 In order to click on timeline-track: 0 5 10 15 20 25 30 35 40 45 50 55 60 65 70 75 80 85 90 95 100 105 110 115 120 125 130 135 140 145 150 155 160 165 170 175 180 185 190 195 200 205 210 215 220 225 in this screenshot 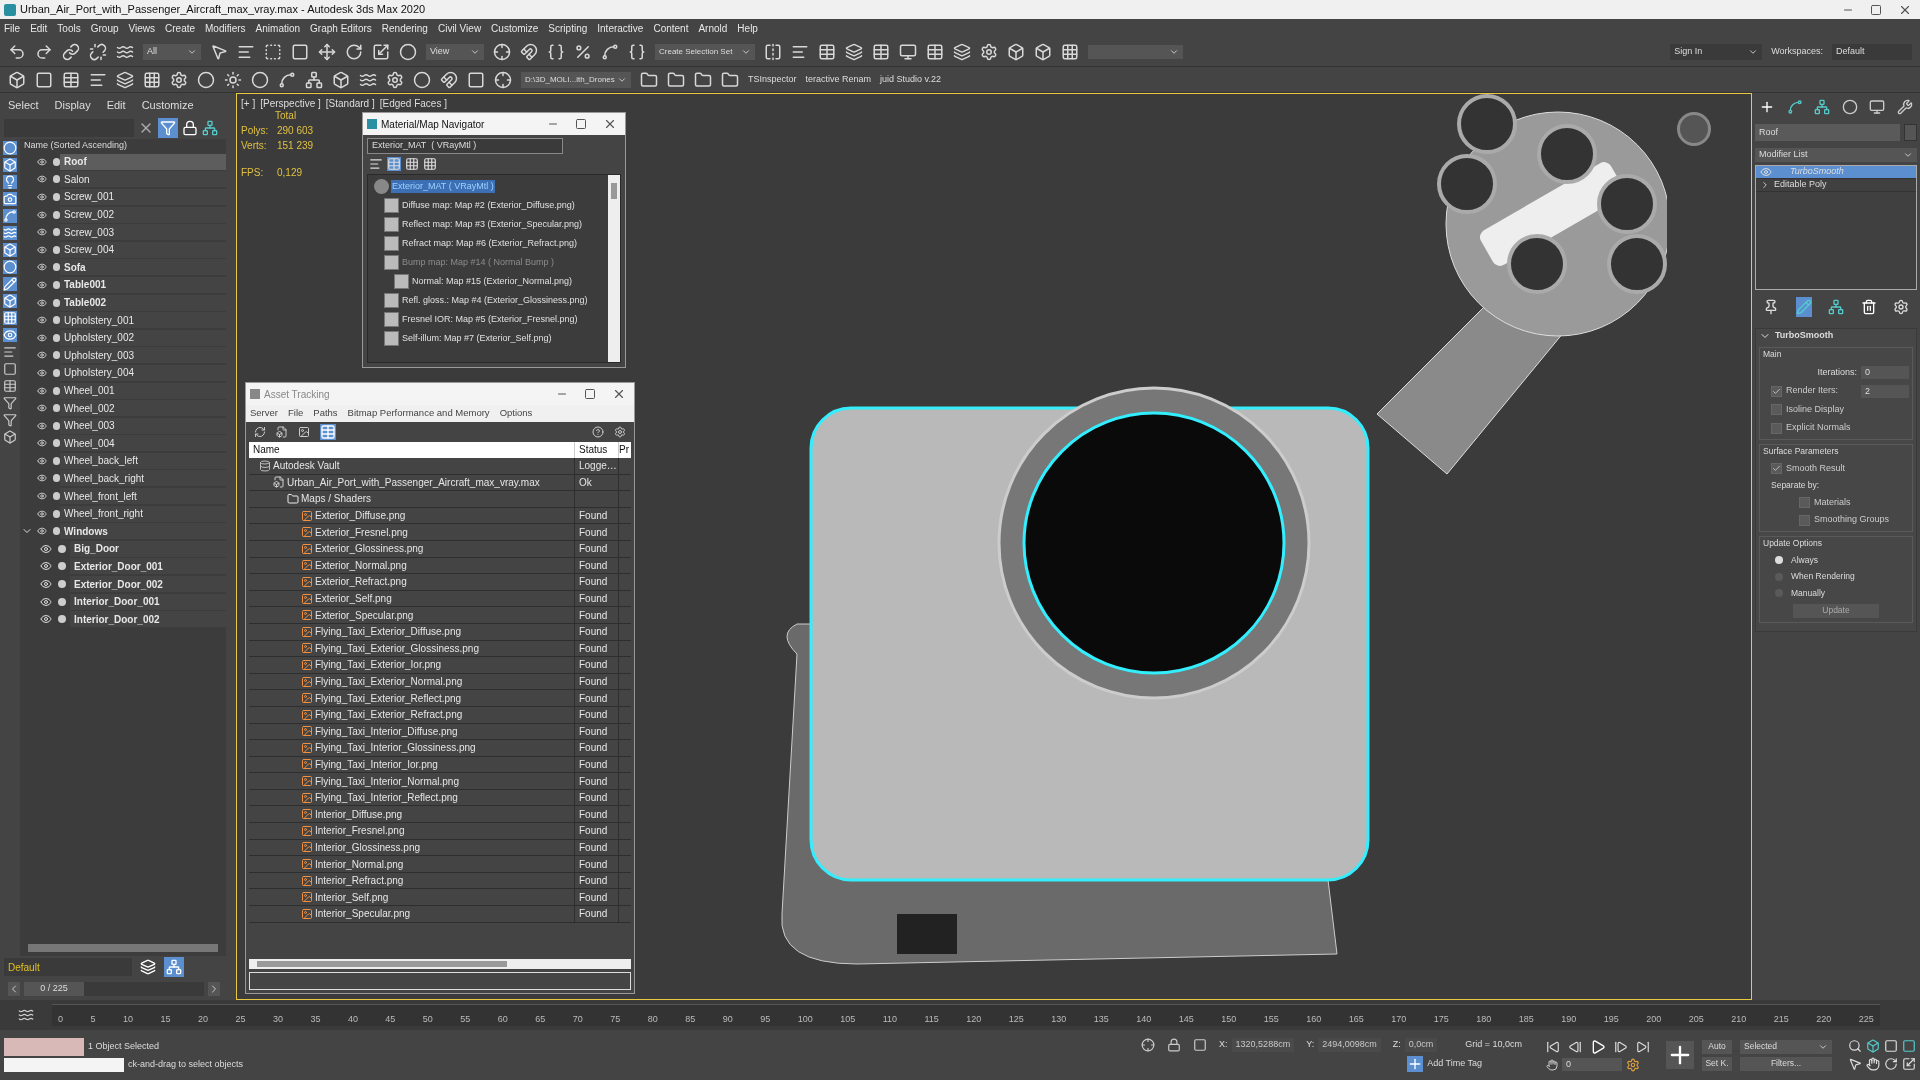, I will do `click(966, 1015)`.